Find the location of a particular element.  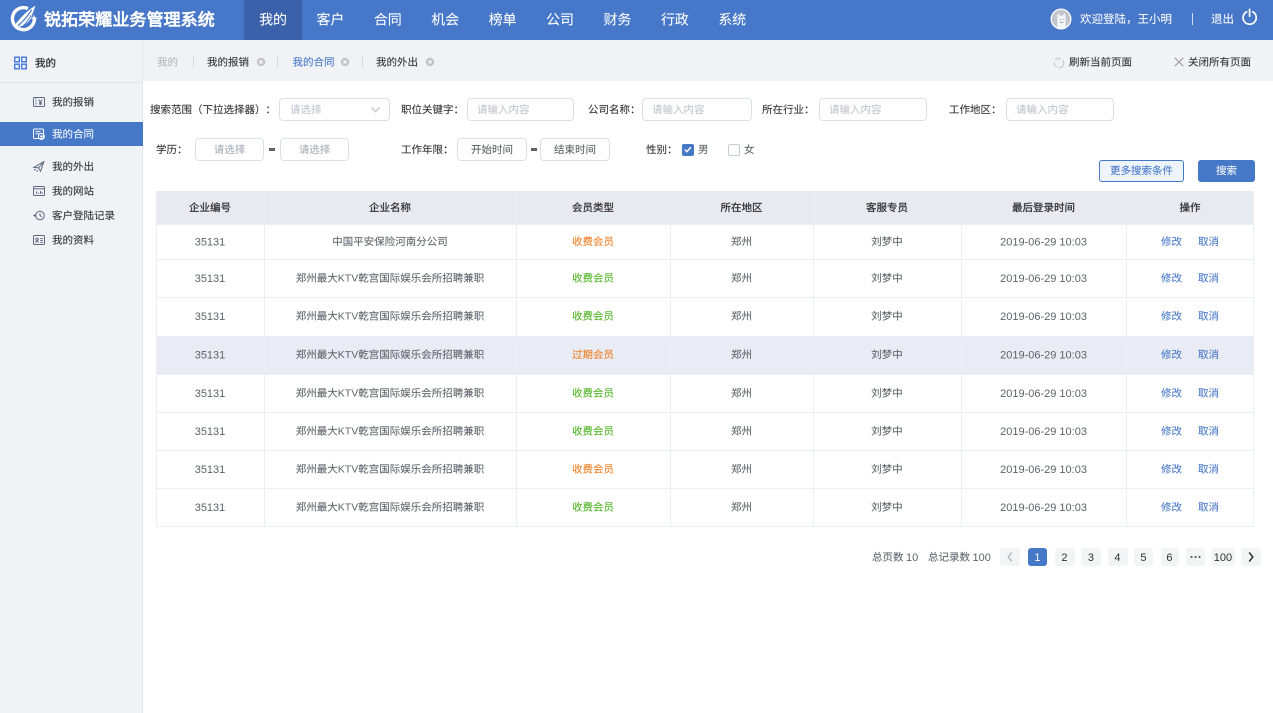

svg-text: 10 is located at coordinates (912, 558).